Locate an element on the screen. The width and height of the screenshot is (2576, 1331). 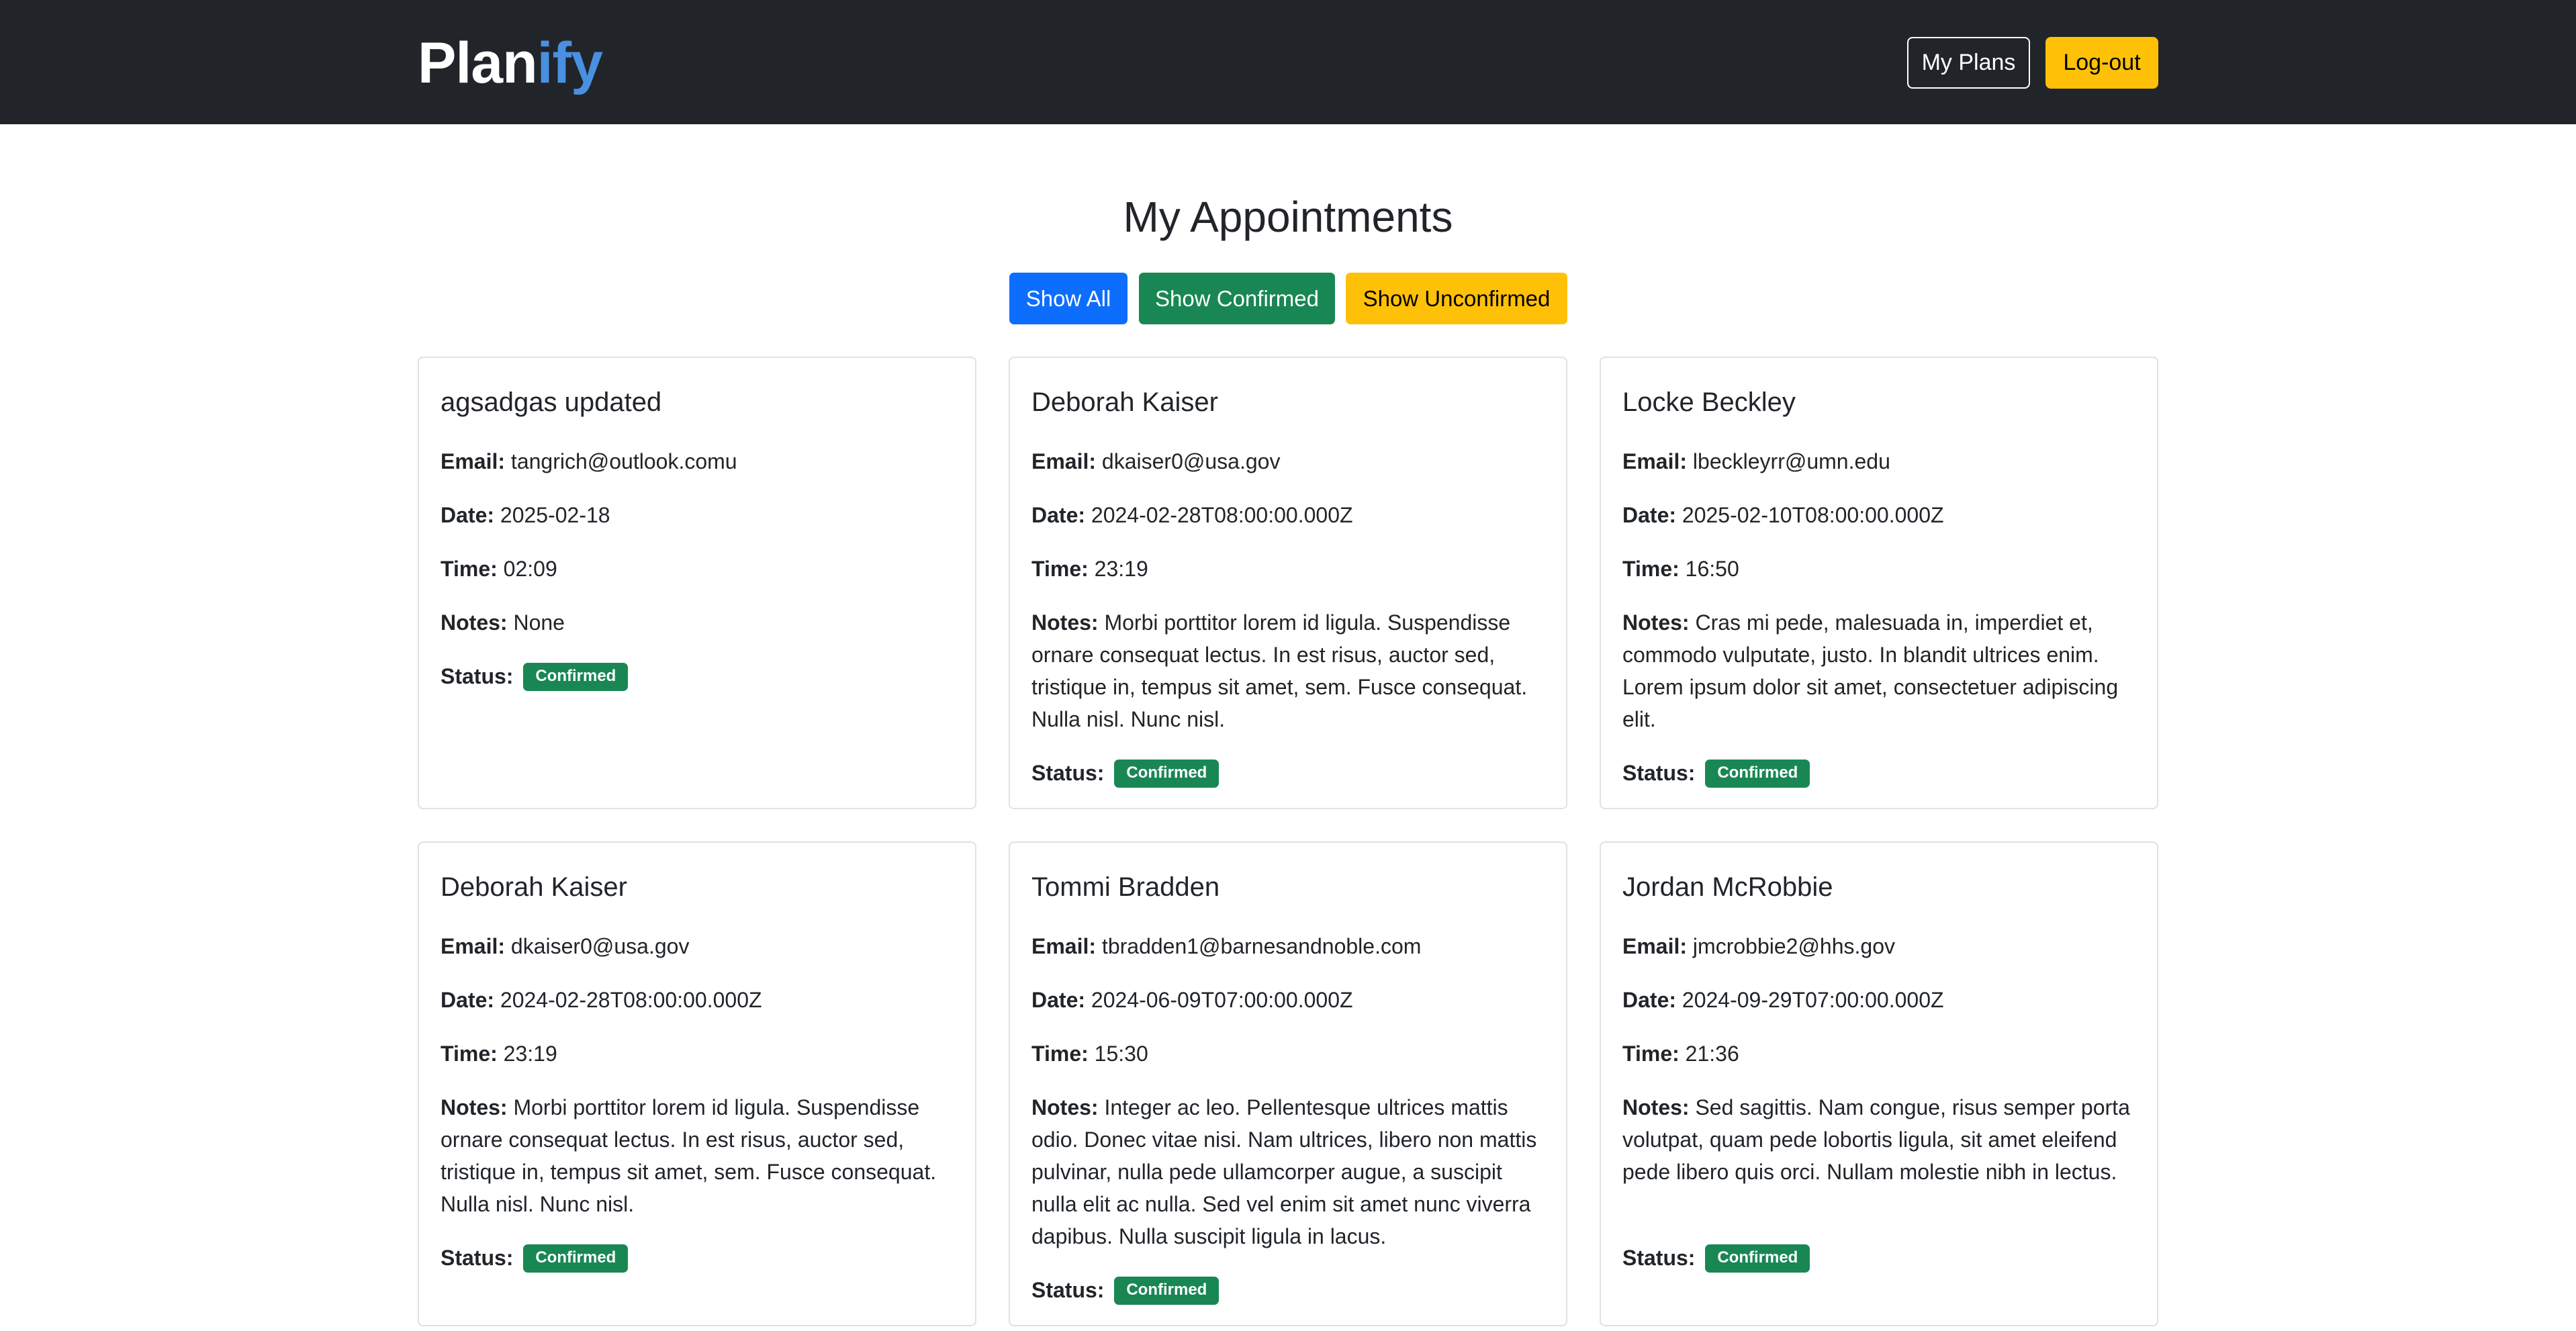
notes-row: Notes: None is located at coordinates (698, 622).